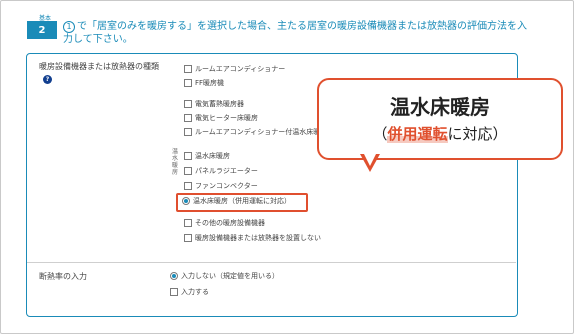  Describe the element at coordinates (174, 162) in the screenshot. I see `hot-water-group-label: 温水暖房` at that location.